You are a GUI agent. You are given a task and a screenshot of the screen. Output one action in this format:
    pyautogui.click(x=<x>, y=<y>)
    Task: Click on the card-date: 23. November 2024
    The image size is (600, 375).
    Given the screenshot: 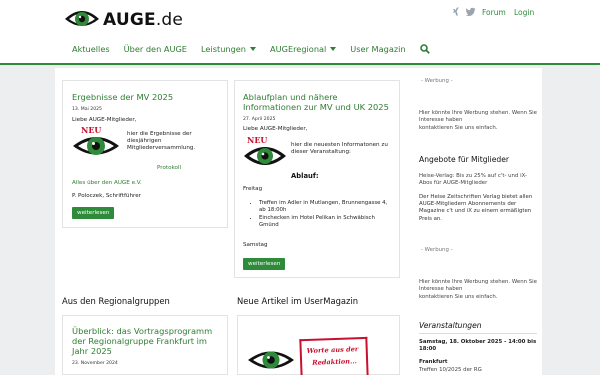 What is the action you would take?
    pyautogui.click(x=95, y=363)
    